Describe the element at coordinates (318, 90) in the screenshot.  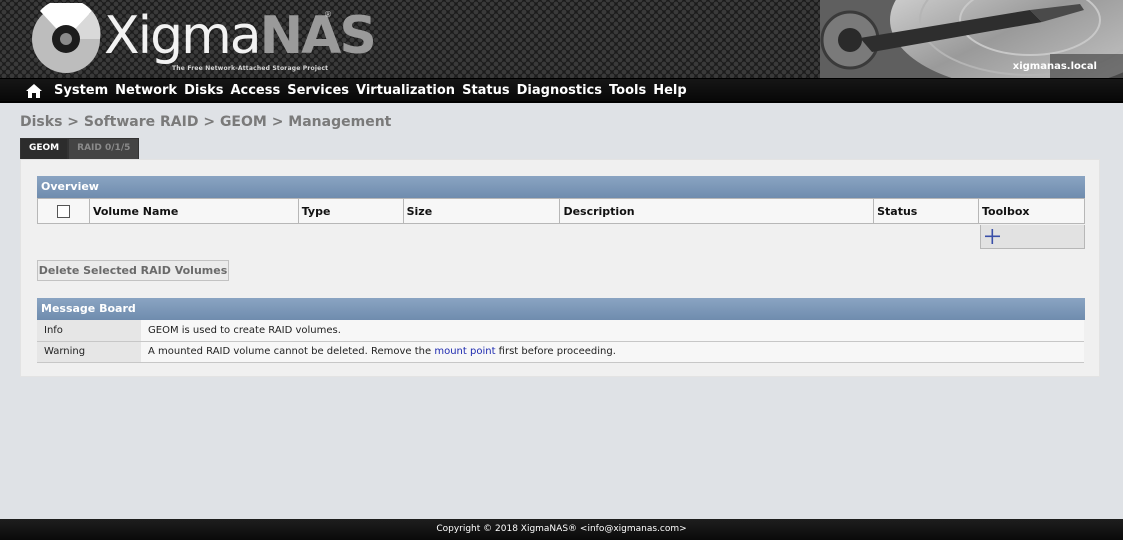
I see `nav-item-services: Services` at that location.